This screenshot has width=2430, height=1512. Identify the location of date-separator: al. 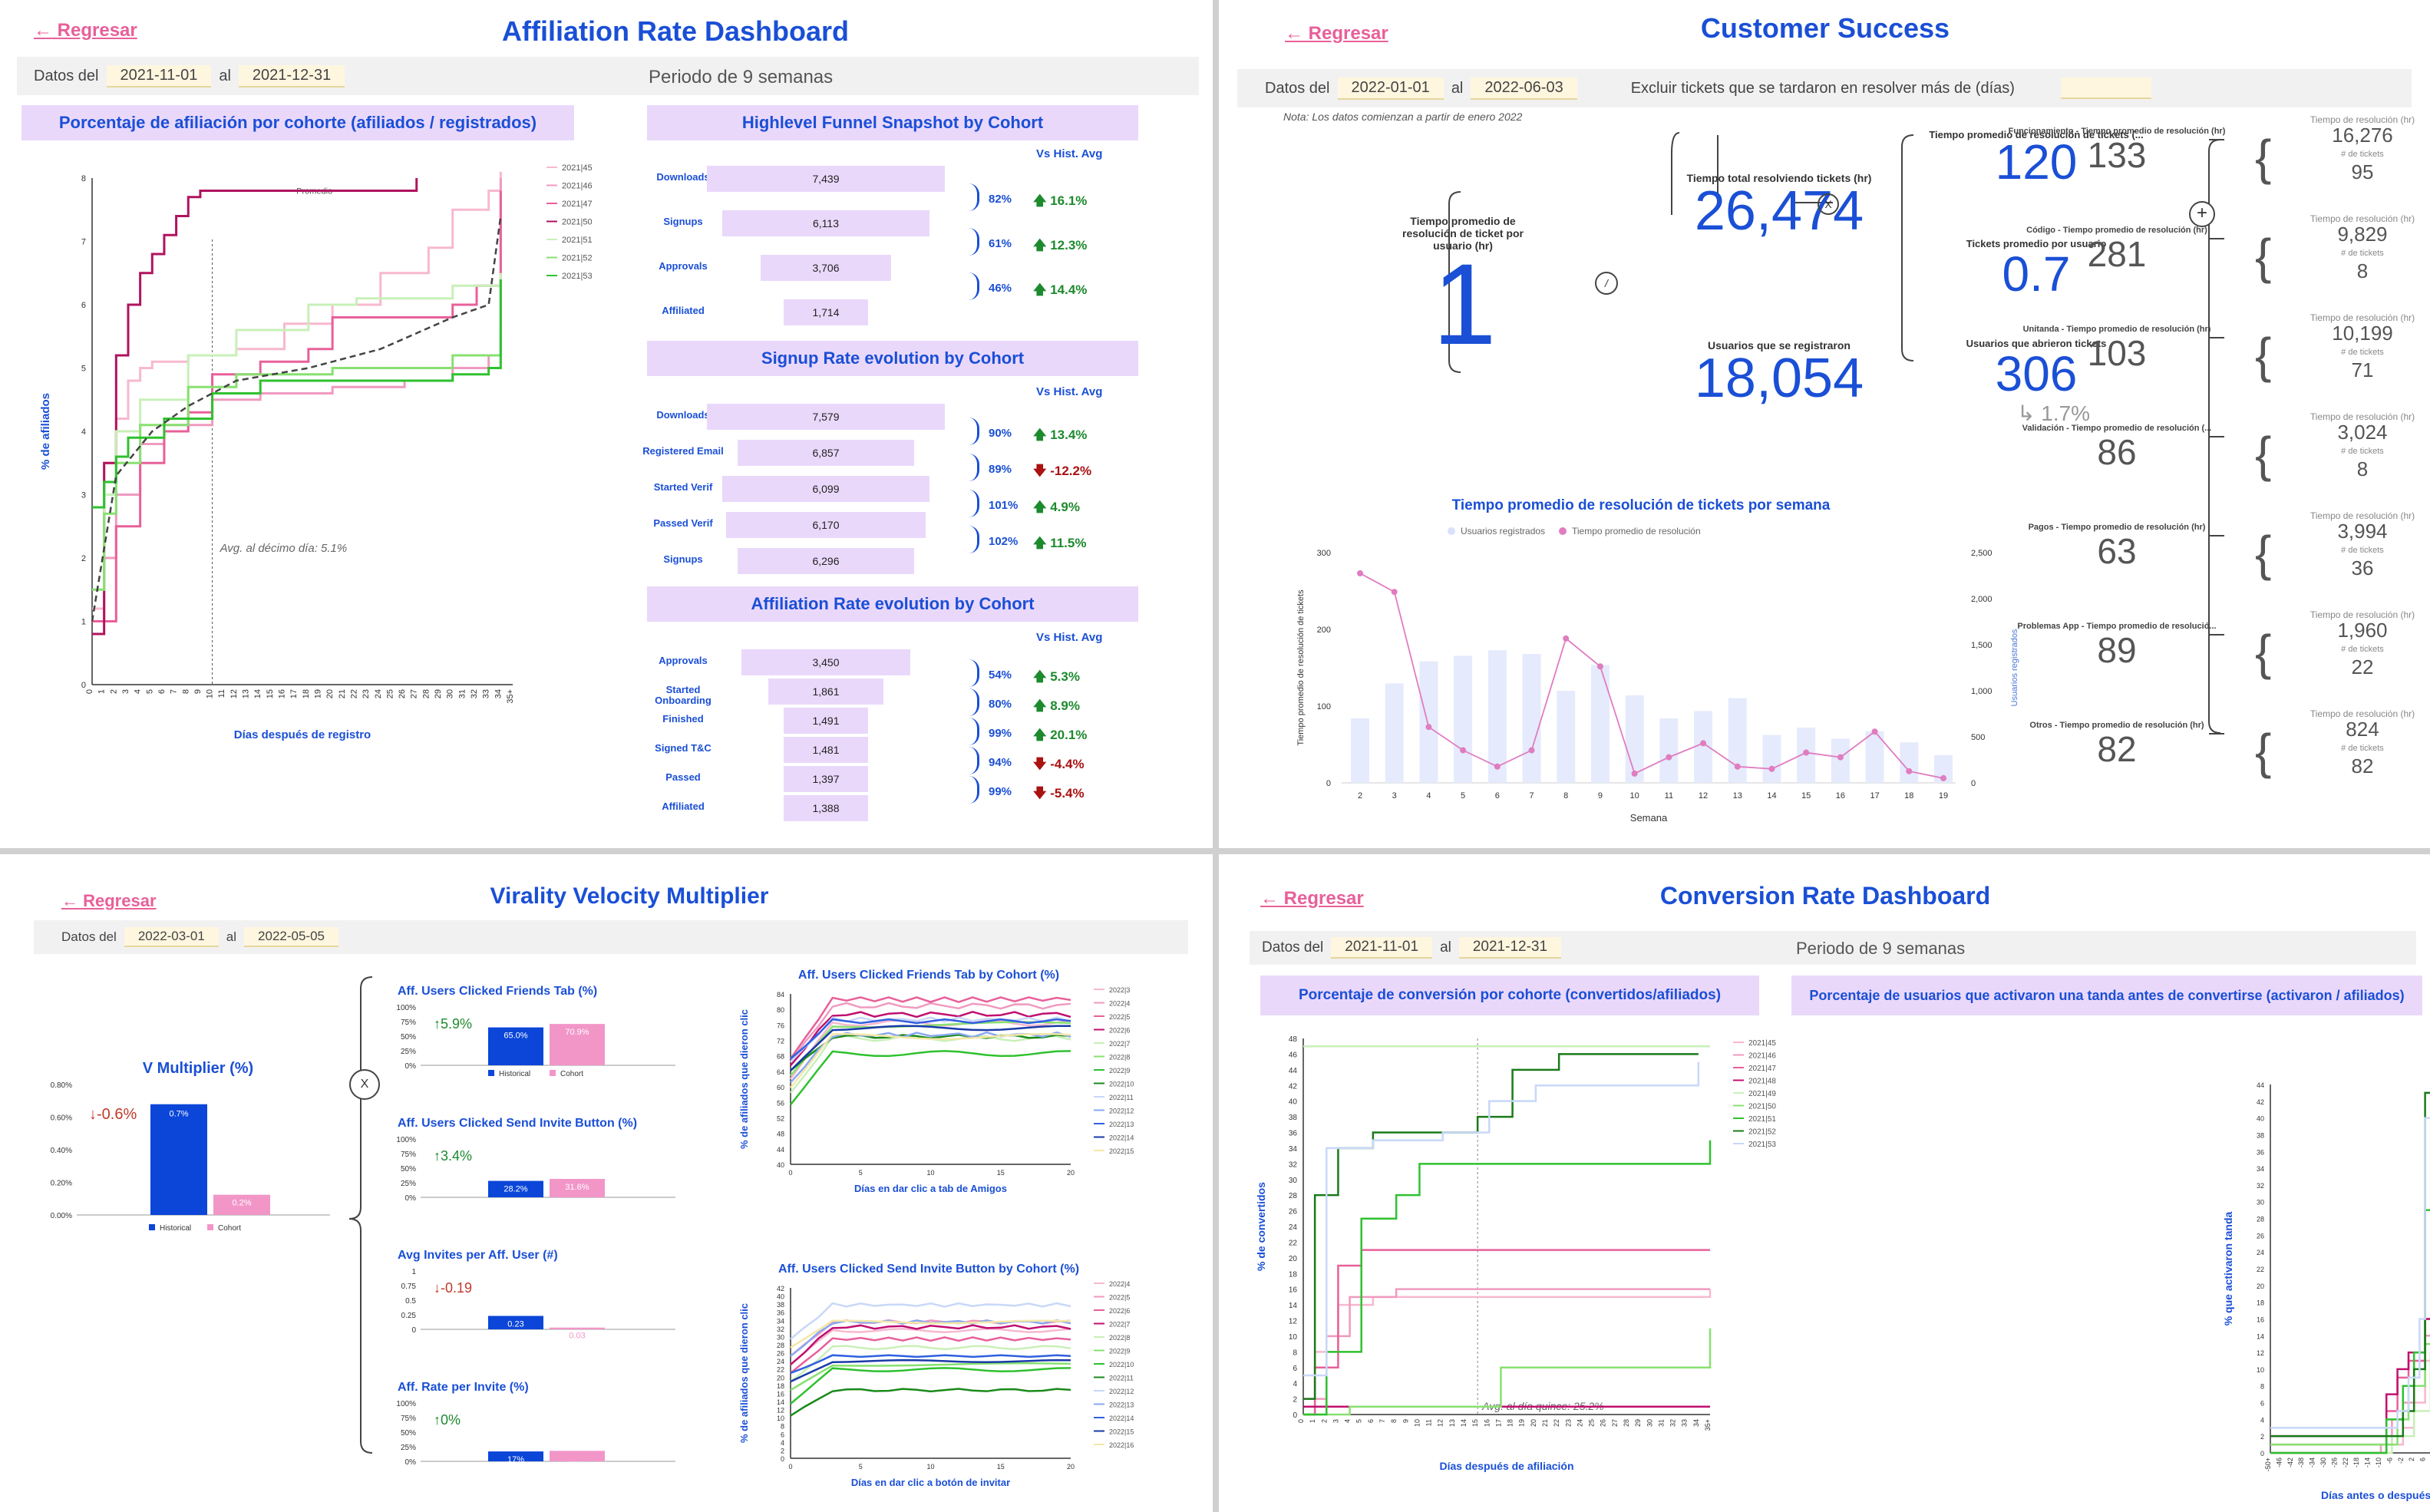
(225, 76).